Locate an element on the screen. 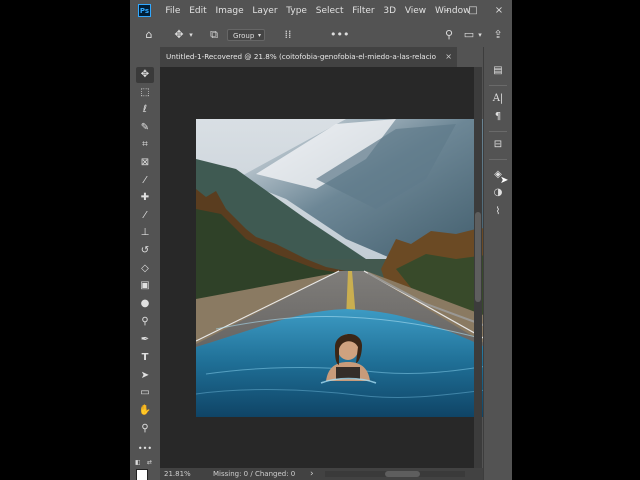  document-info: Missing: 0 / Changed: 0 is located at coordinates (254, 474).